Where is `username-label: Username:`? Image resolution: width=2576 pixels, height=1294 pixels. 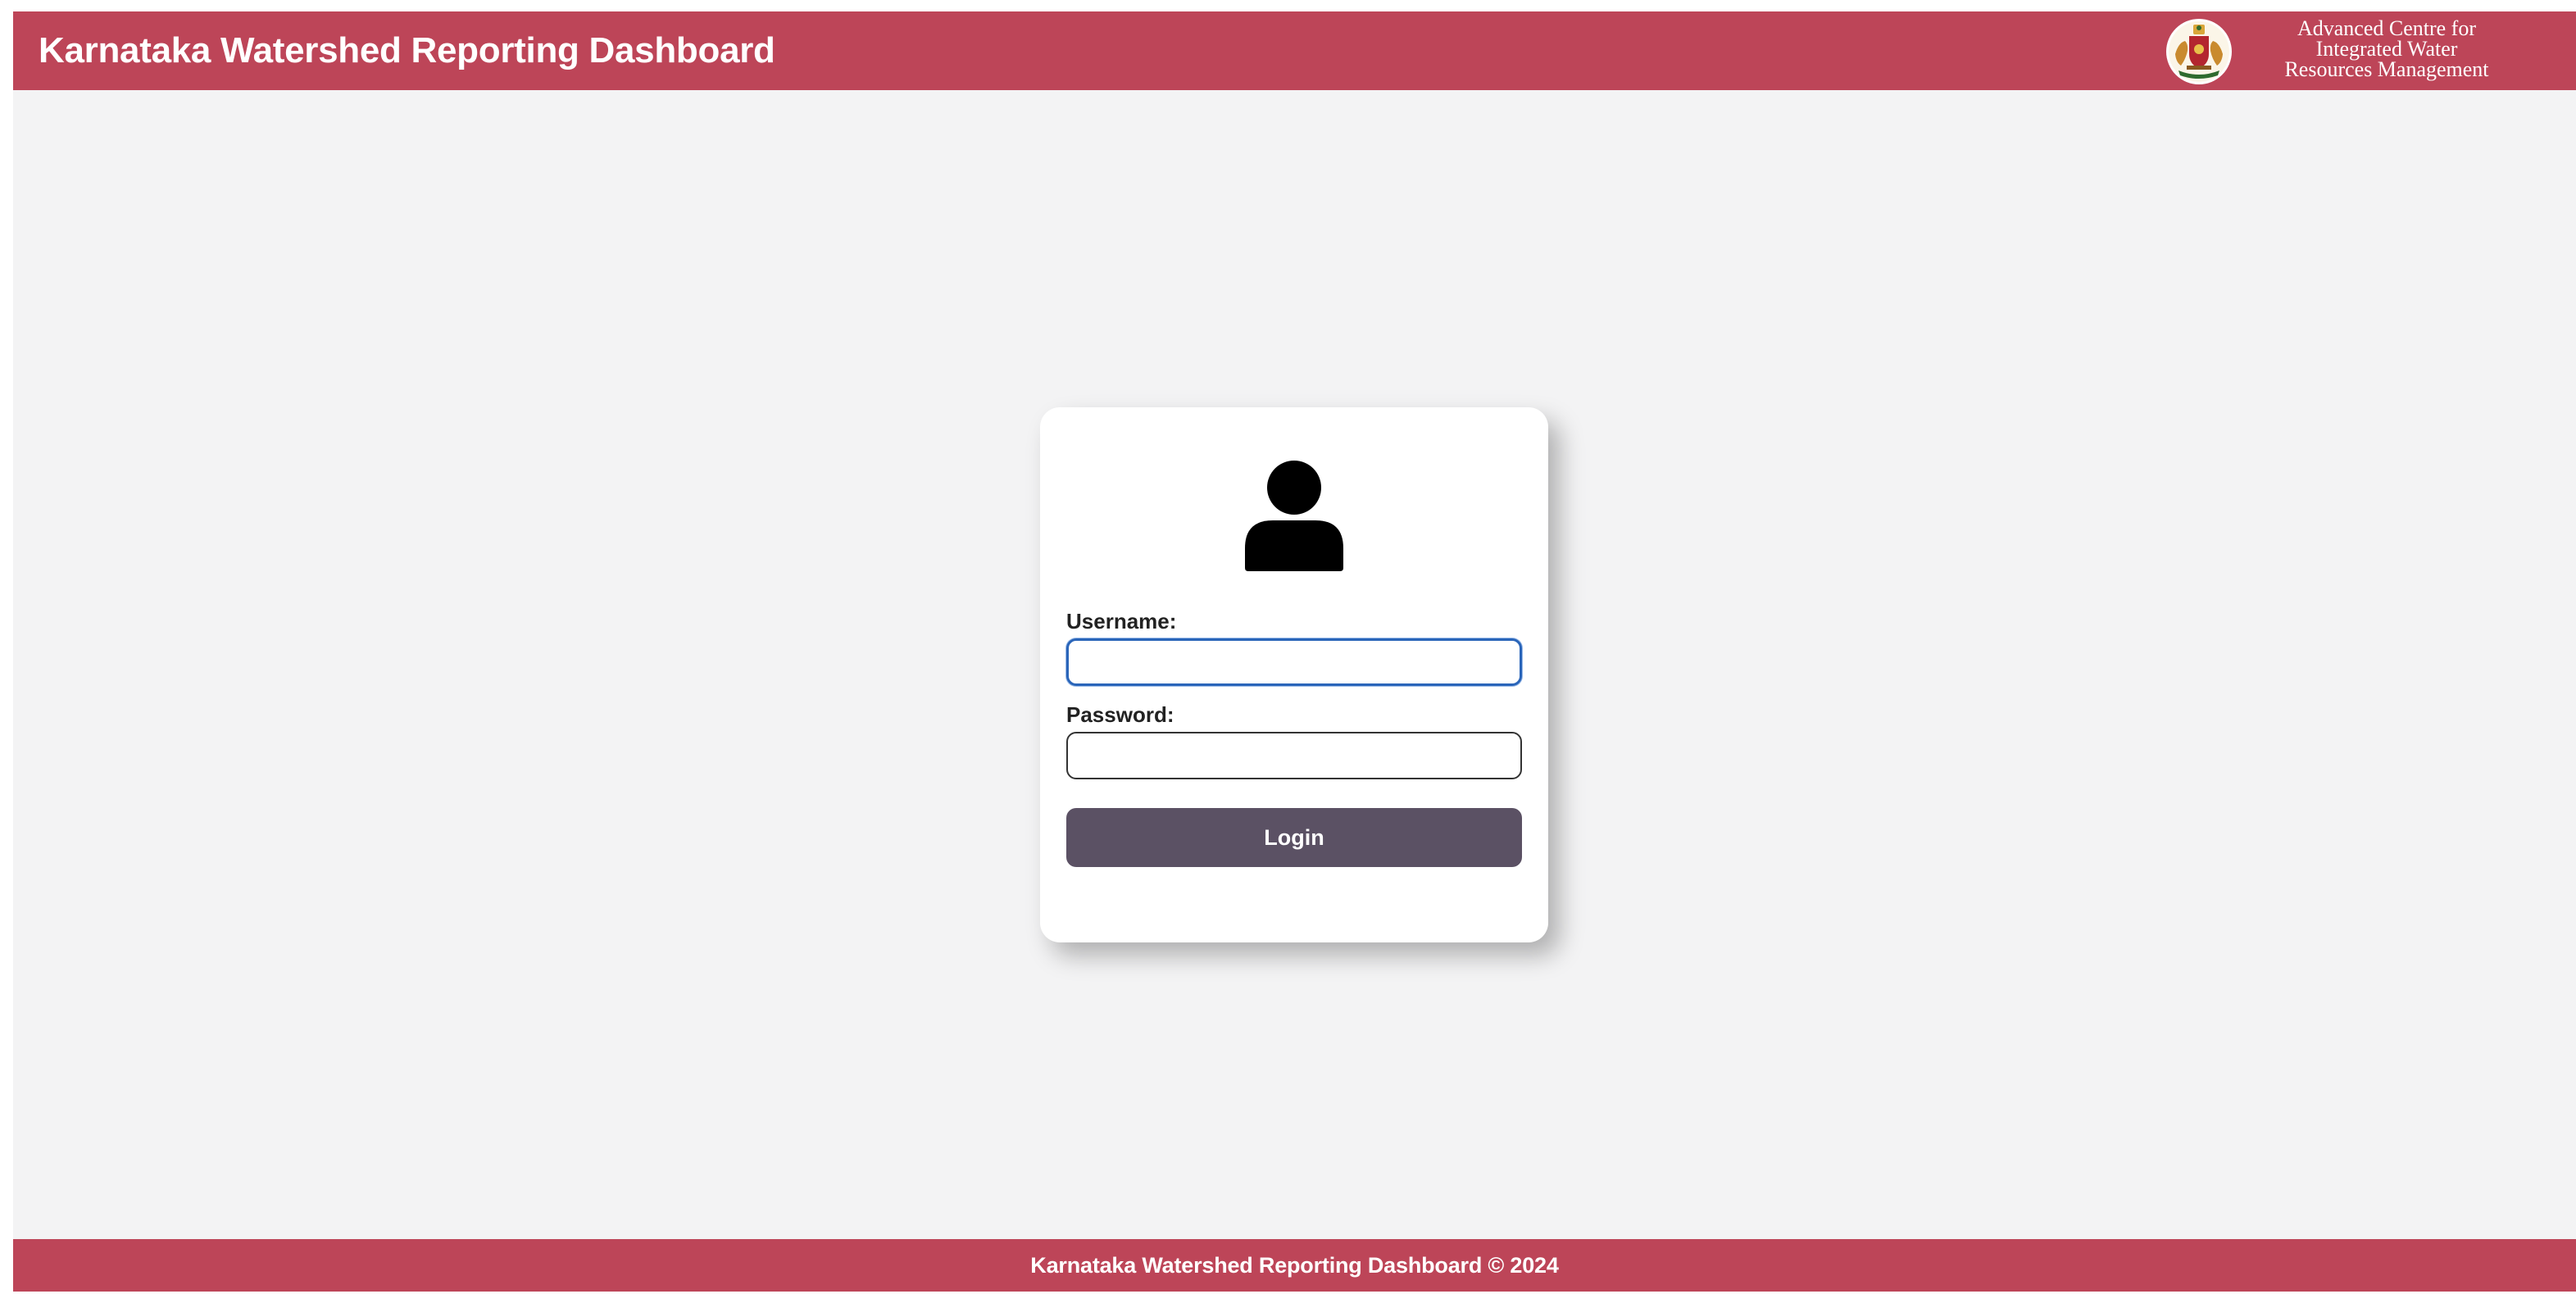
username-label: Username: is located at coordinates (1121, 621).